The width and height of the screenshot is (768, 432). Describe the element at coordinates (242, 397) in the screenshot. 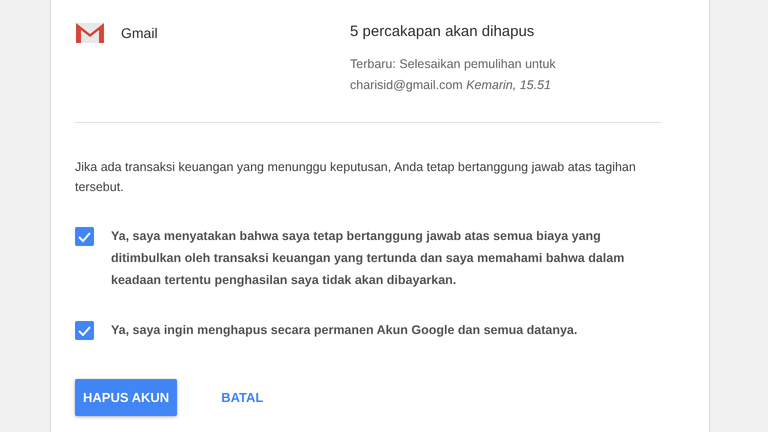

I see `cancel-button: BATAL` at that location.